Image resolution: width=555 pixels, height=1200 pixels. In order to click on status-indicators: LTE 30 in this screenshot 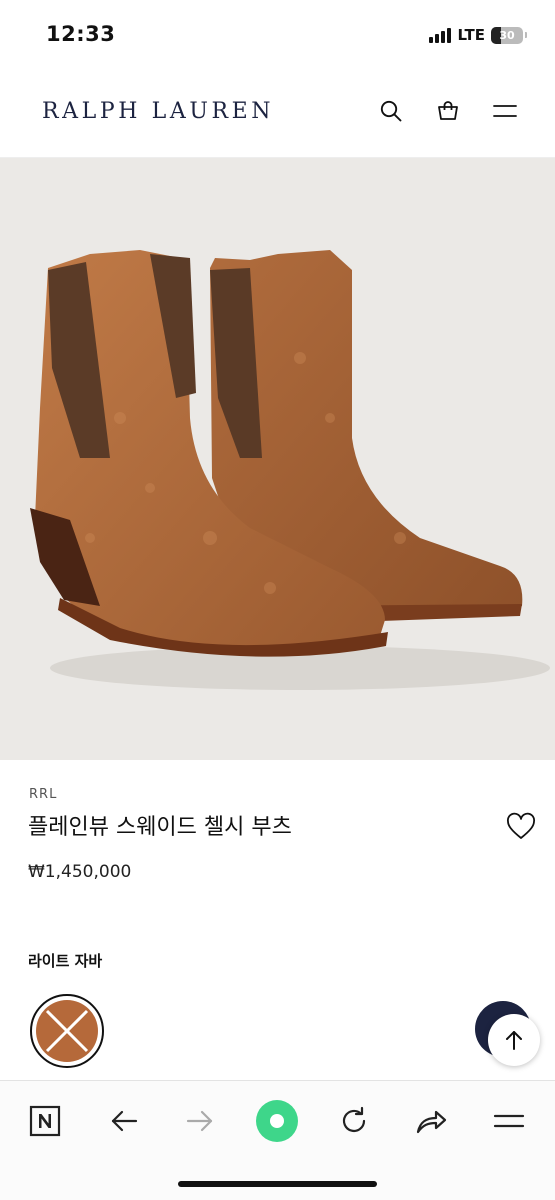, I will do `click(478, 35)`.